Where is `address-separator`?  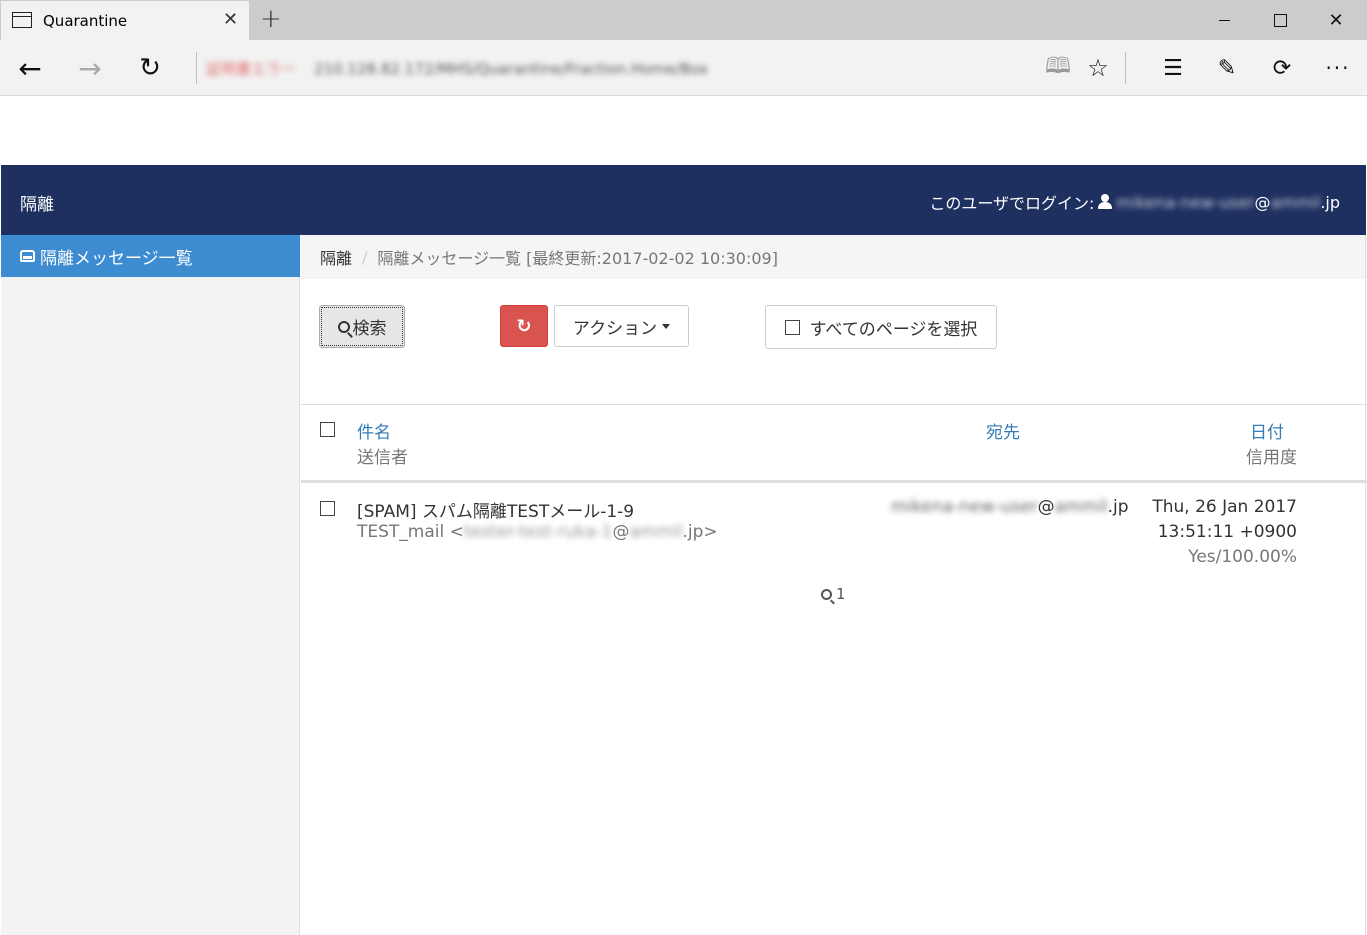 address-separator is located at coordinates (196, 68).